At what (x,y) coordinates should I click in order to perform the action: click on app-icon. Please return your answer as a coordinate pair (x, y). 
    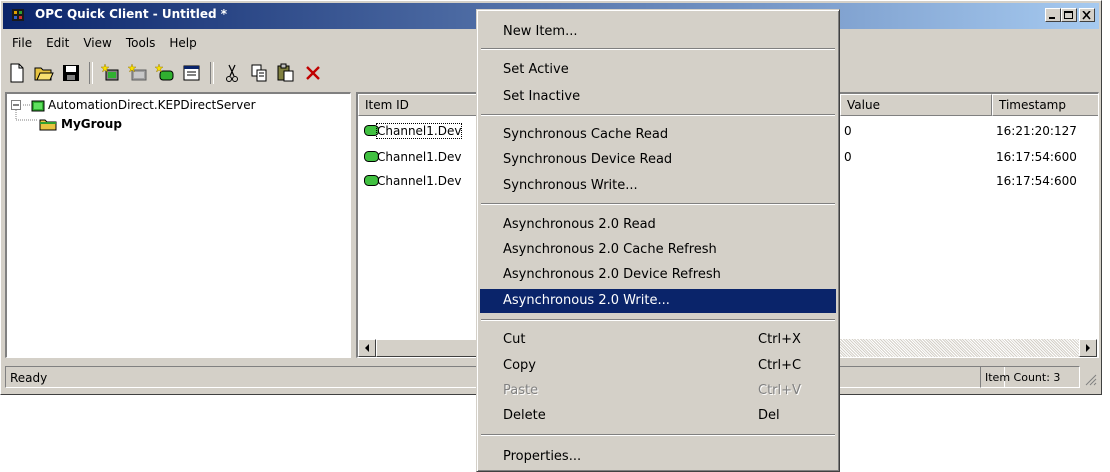
    Looking at the image, I should click on (18, 15).